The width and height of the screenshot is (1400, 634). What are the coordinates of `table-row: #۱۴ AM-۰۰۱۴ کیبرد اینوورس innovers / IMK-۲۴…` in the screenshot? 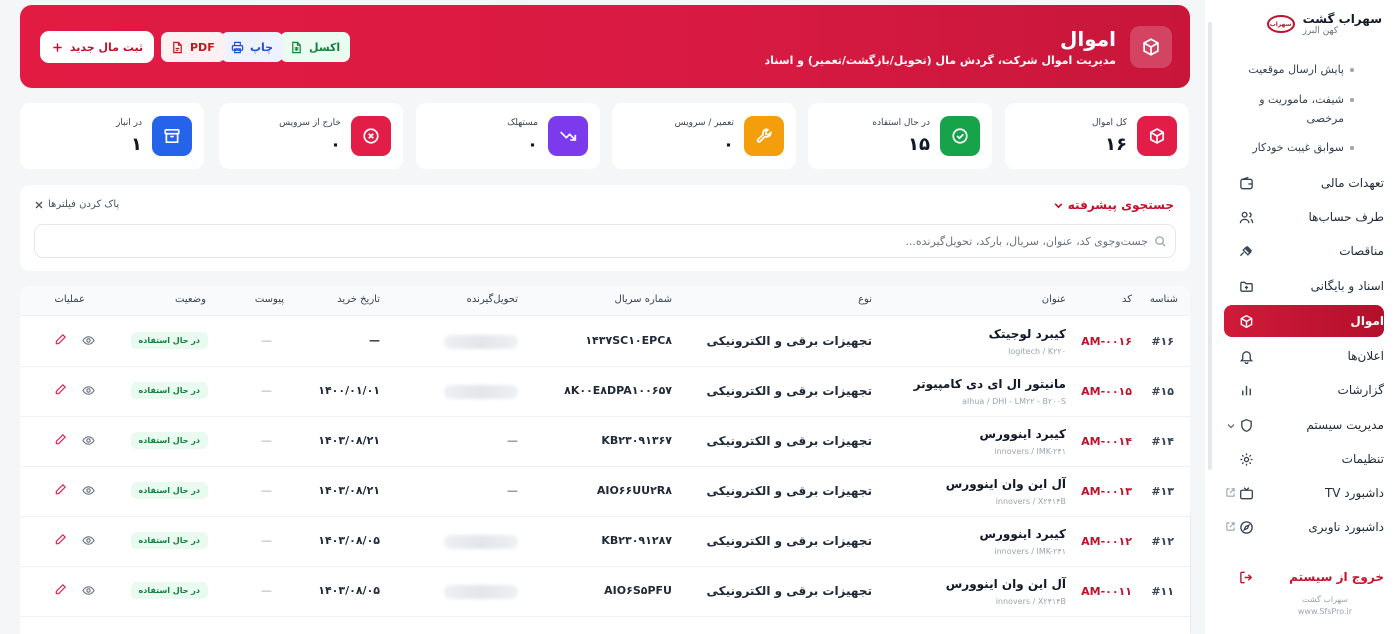 It's located at (605, 442).